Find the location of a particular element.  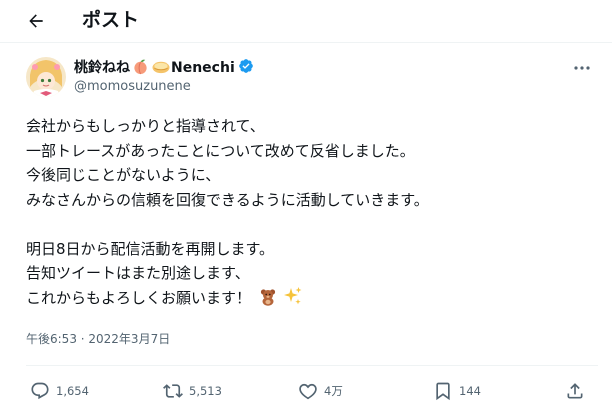

tweet-line: 明日8日から配信活動を再開します。 is located at coordinates (150, 248).